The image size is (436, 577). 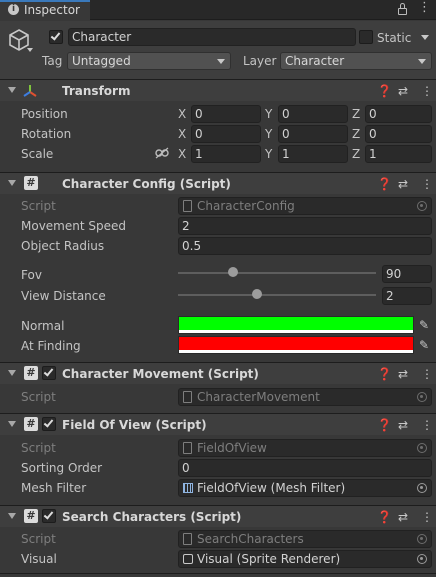 What do you see at coordinates (152, 517) in the screenshot?
I see `search-characters-title: Search Characters (Script)` at bounding box center [152, 517].